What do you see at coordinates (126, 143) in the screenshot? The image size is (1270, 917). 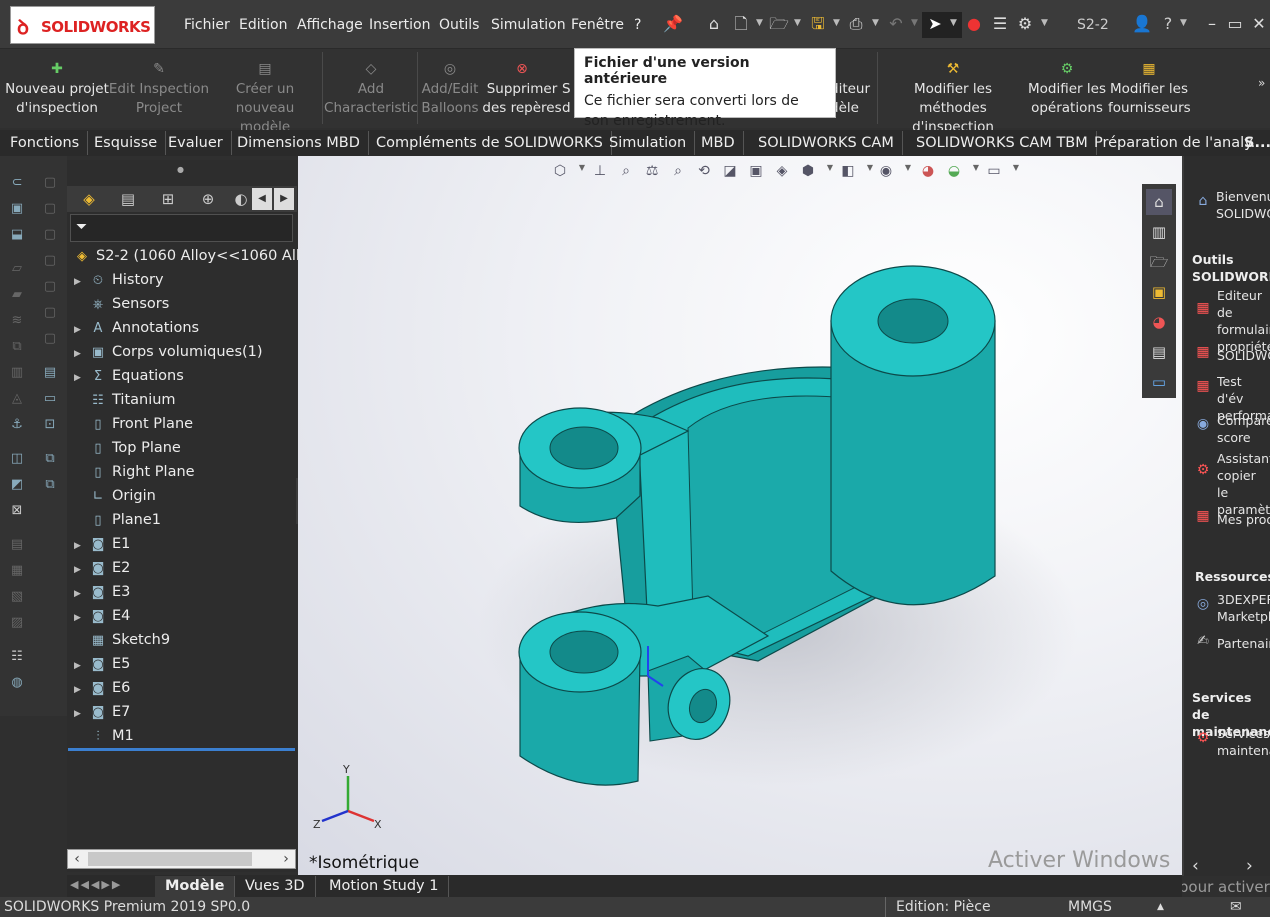 I see `tab-esquisse: Esquisse` at bounding box center [126, 143].